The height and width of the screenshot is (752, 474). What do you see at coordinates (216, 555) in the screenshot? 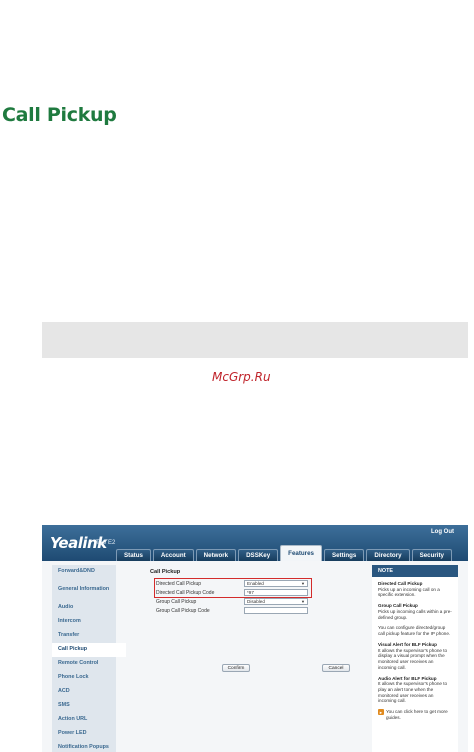
I see `tab-network: Network` at bounding box center [216, 555].